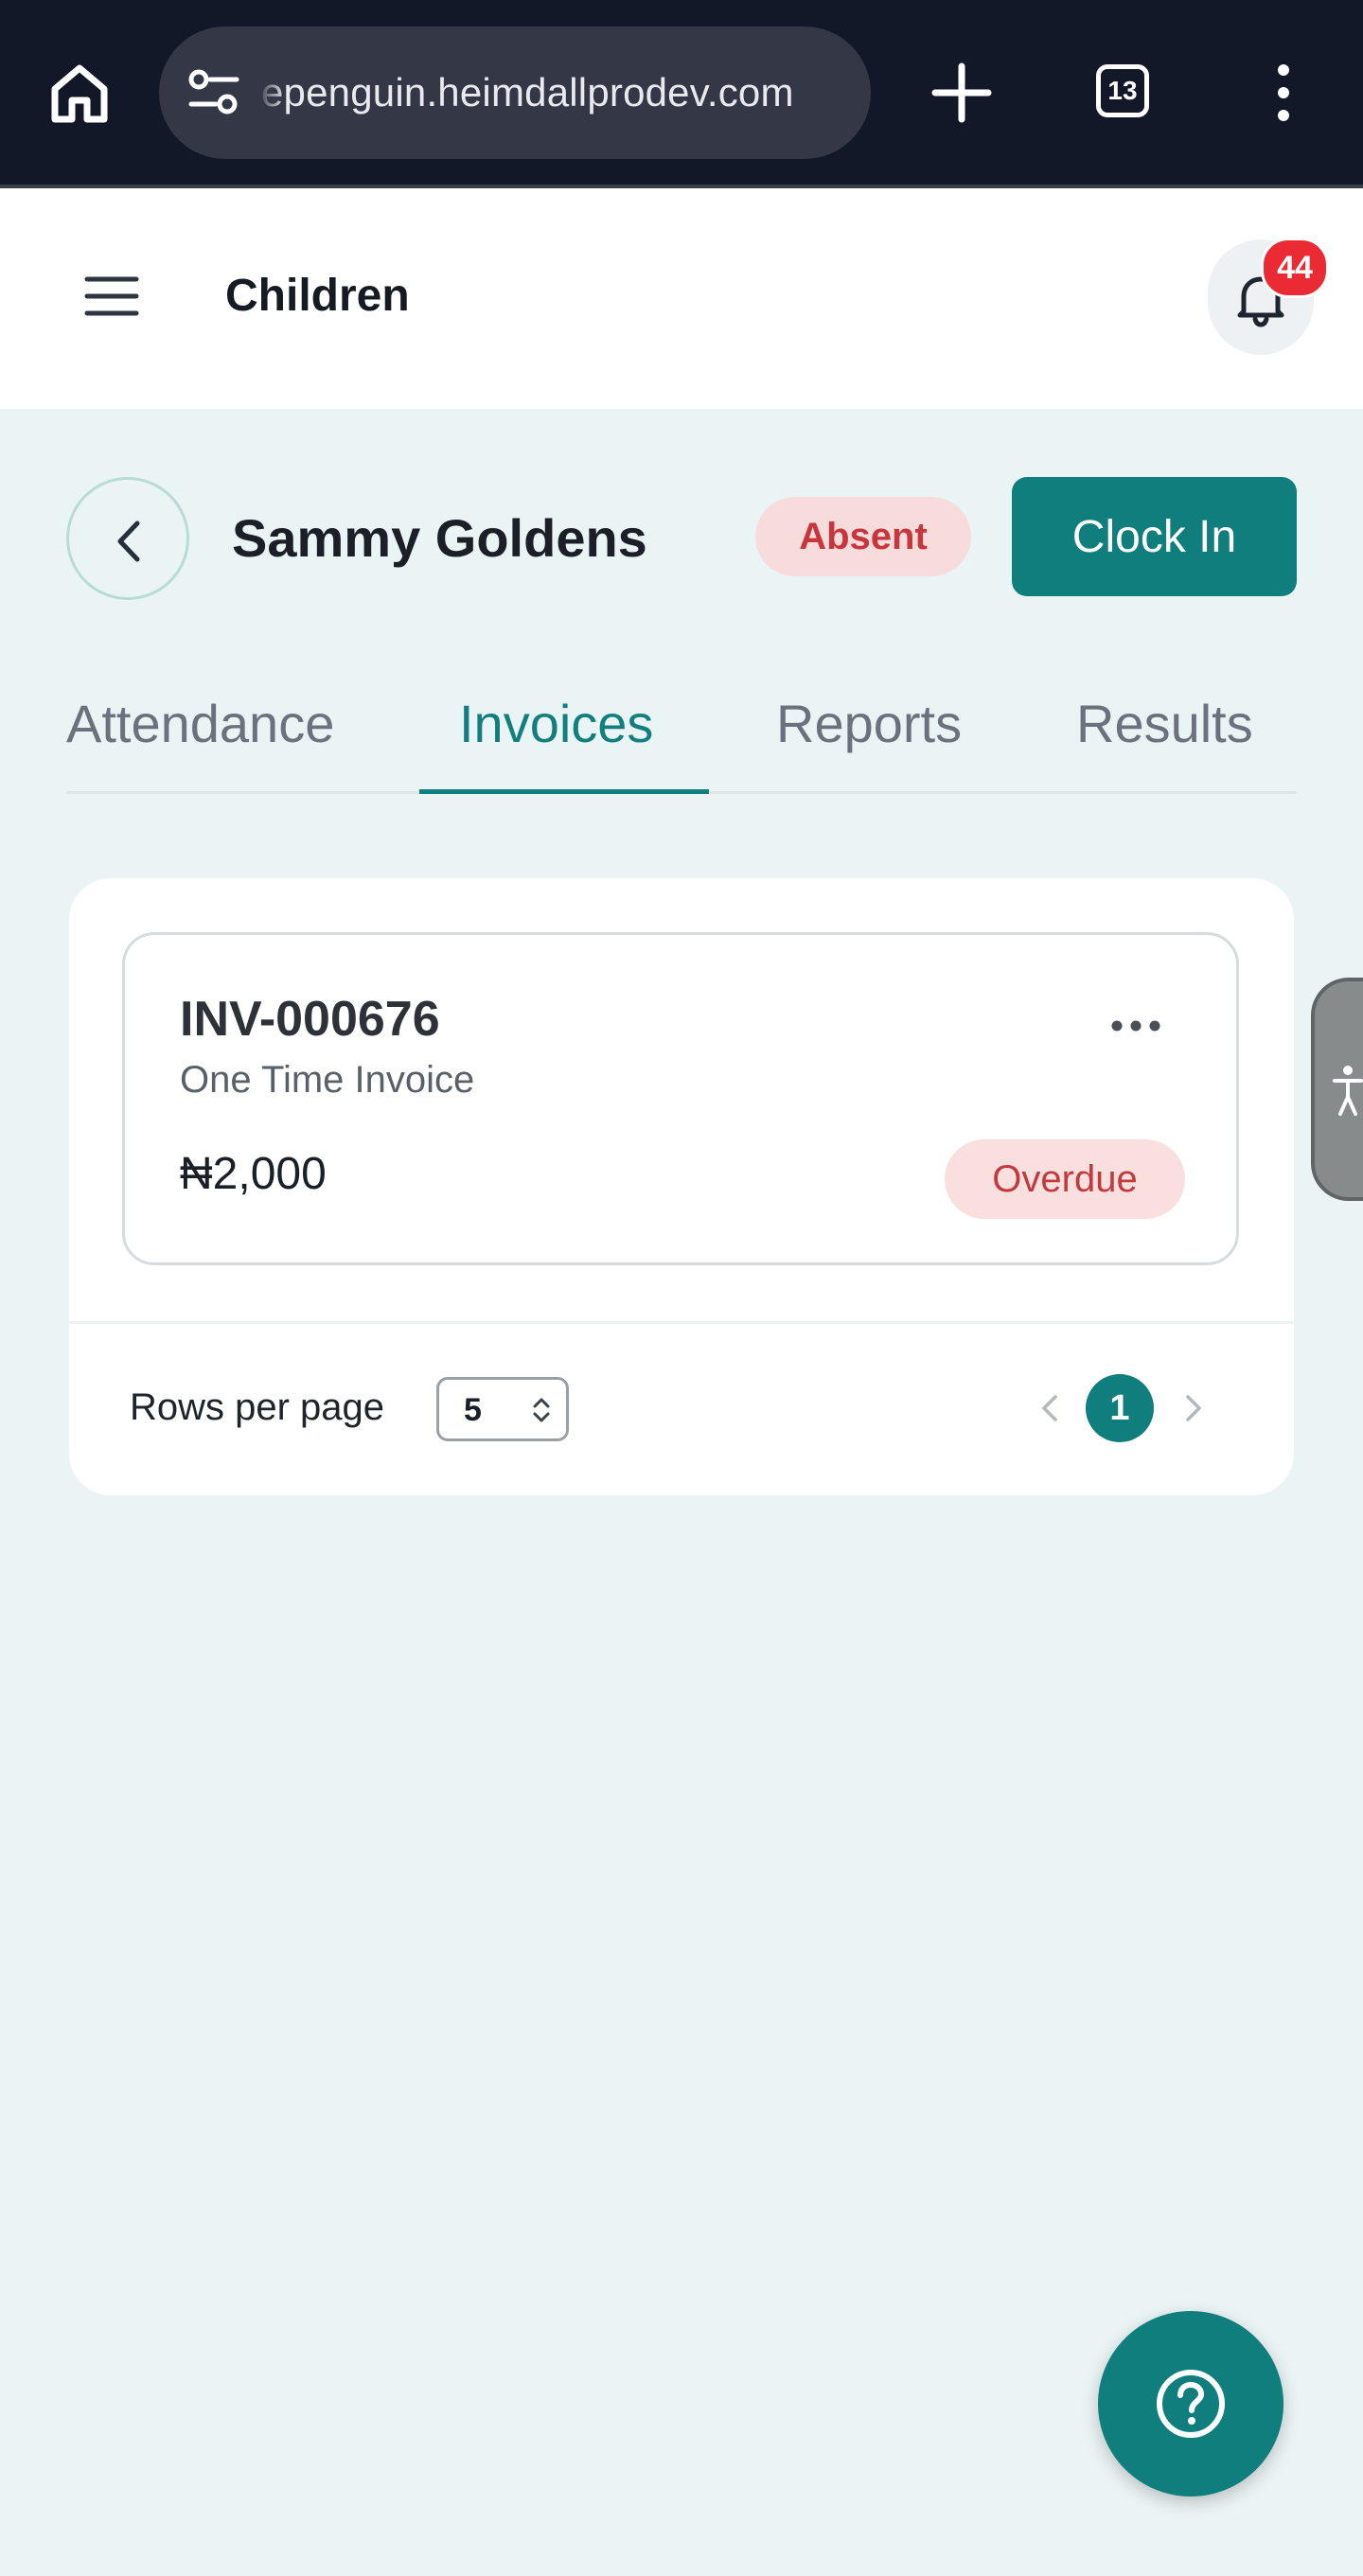 This screenshot has height=2576, width=1363. Describe the element at coordinates (79, 93) in the screenshot. I see `home-icon` at that location.